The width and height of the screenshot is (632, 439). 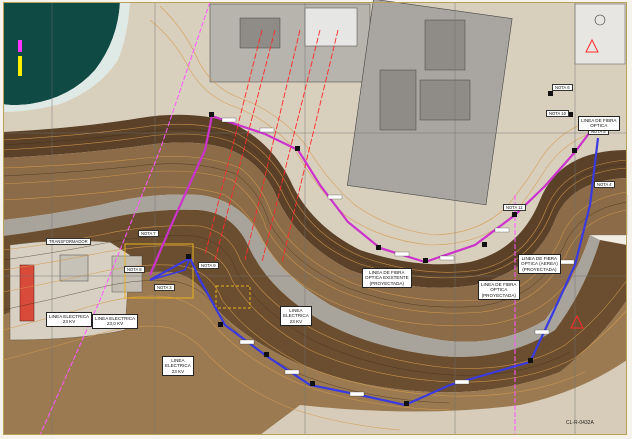 I want to click on label-nota8: NOTA 8, so click(x=134, y=269).